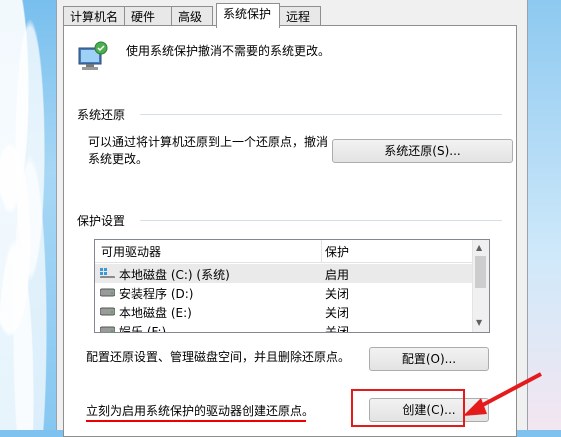  What do you see at coordinates (196, 421) in the screenshot?
I see `annotation-underline` at bounding box center [196, 421].